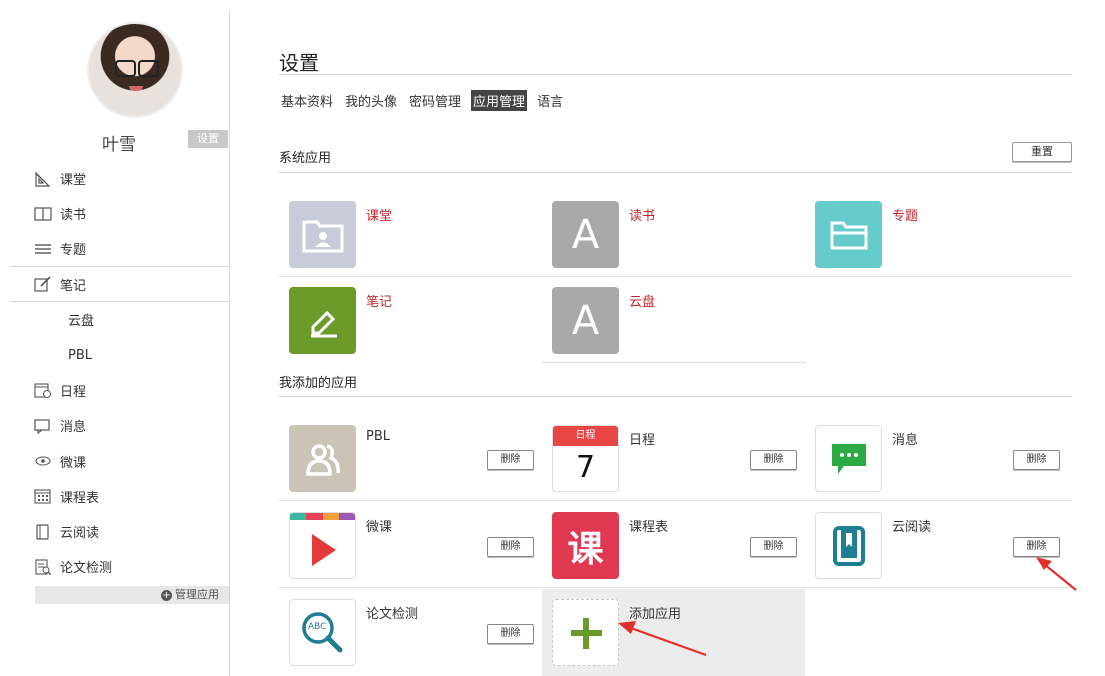 Image resolution: width=1105 pixels, height=676 pixels. Describe the element at coordinates (208, 139) in the screenshot. I see `settings-tag: 设置` at that location.